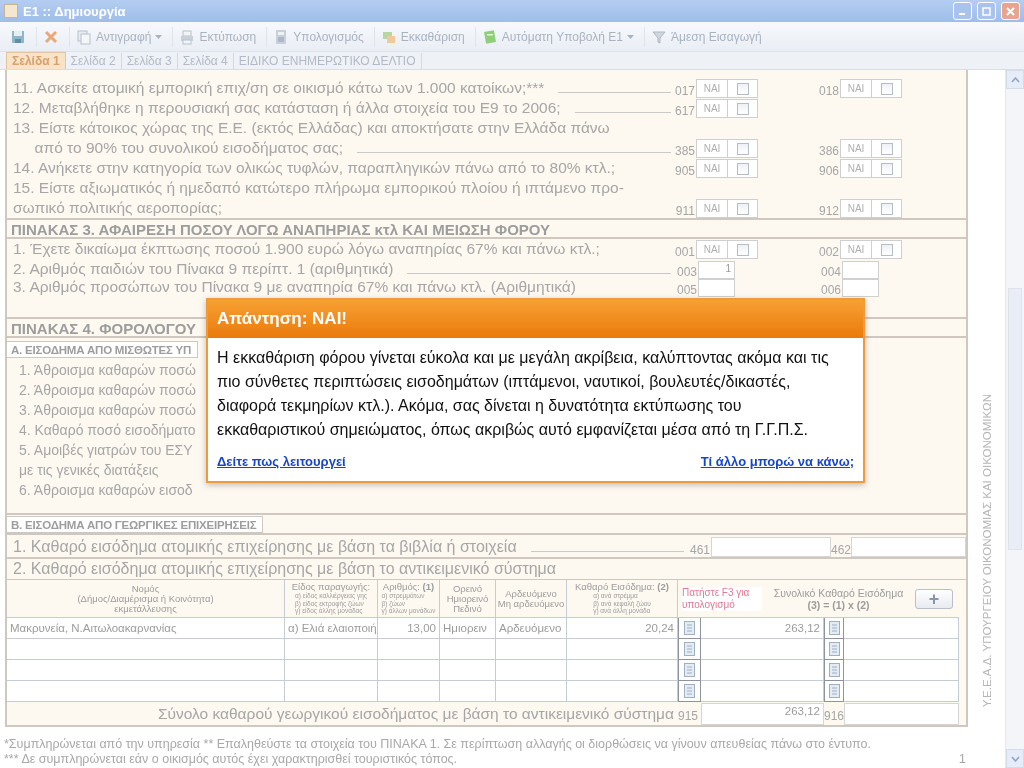 This screenshot has width=1024, height=768. I want to click on table-cell: 263,12, so click(762, 628).